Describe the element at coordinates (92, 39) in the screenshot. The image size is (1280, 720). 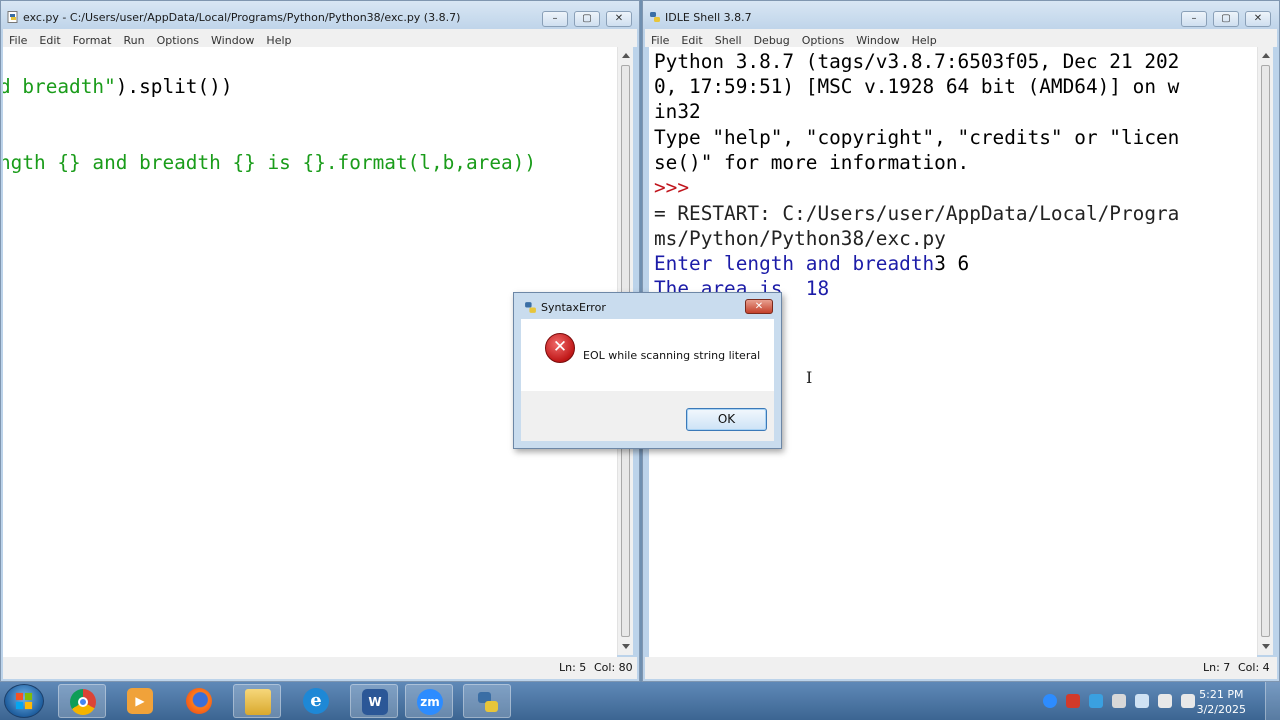
I see `editor-menu-format: Format` at that location.